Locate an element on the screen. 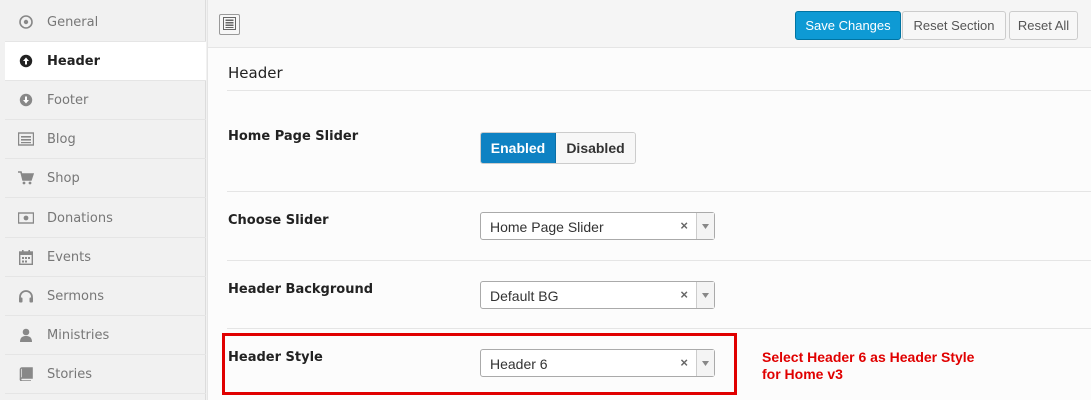 This screenshot has width=1091, height=400. arrow-up-circle-icon is located at coordinates (26, 61).